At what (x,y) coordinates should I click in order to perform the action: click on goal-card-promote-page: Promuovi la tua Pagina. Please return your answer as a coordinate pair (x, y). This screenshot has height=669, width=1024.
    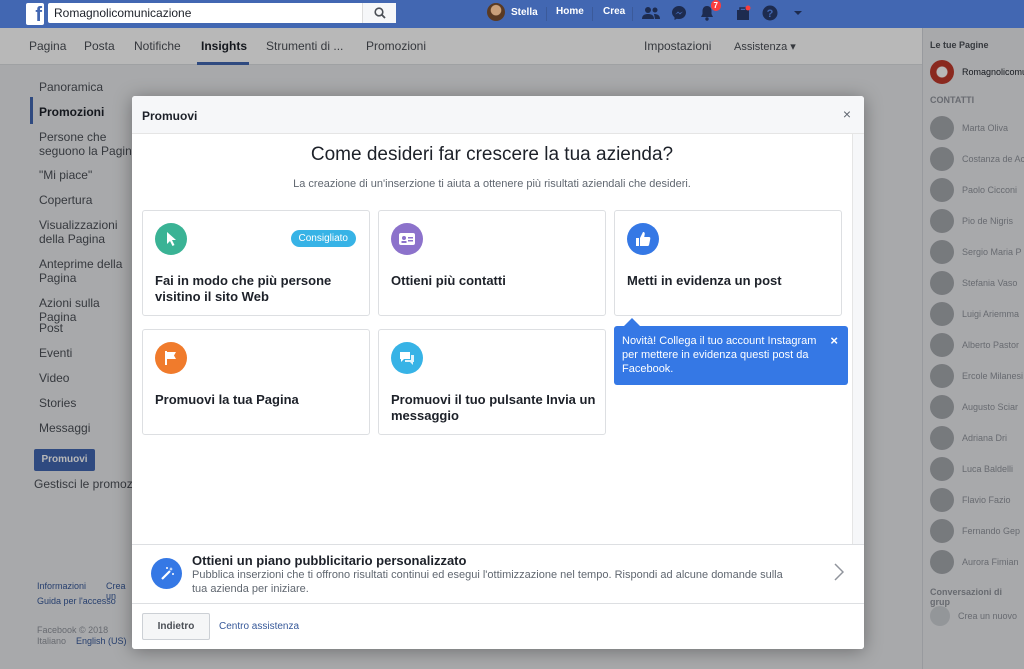
    Looking at the image, I should click on (256, 382).